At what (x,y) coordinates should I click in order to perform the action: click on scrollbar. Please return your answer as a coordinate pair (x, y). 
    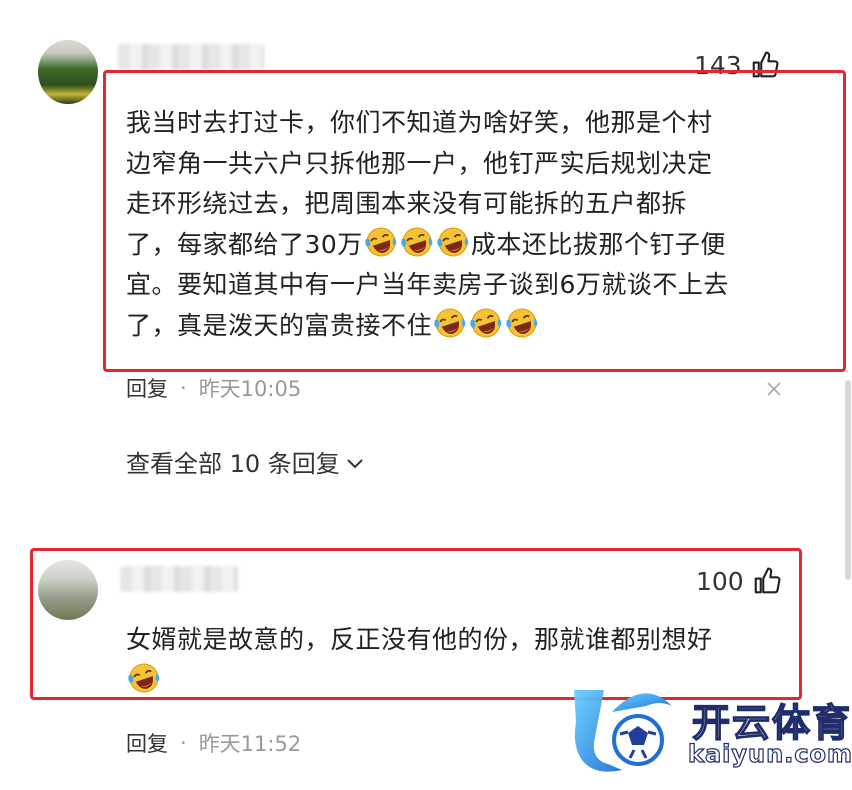
    Looking at the image, I should click on (848, 480).